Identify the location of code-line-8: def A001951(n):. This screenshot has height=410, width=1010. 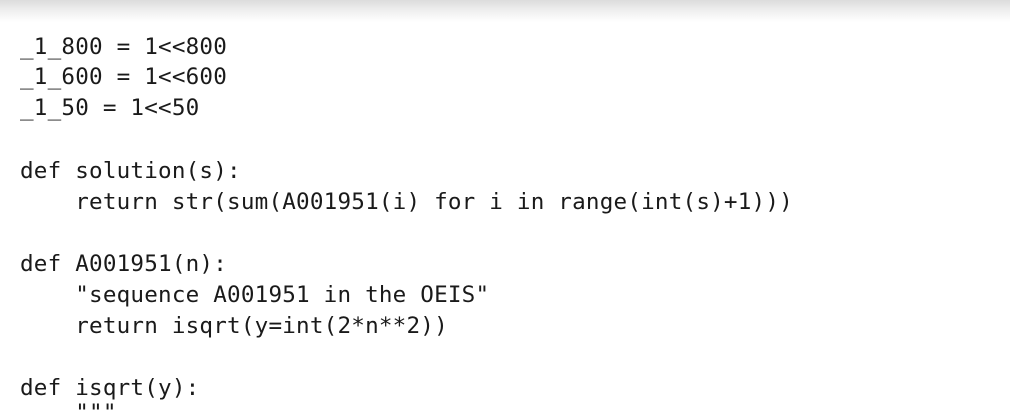
(124, 264).